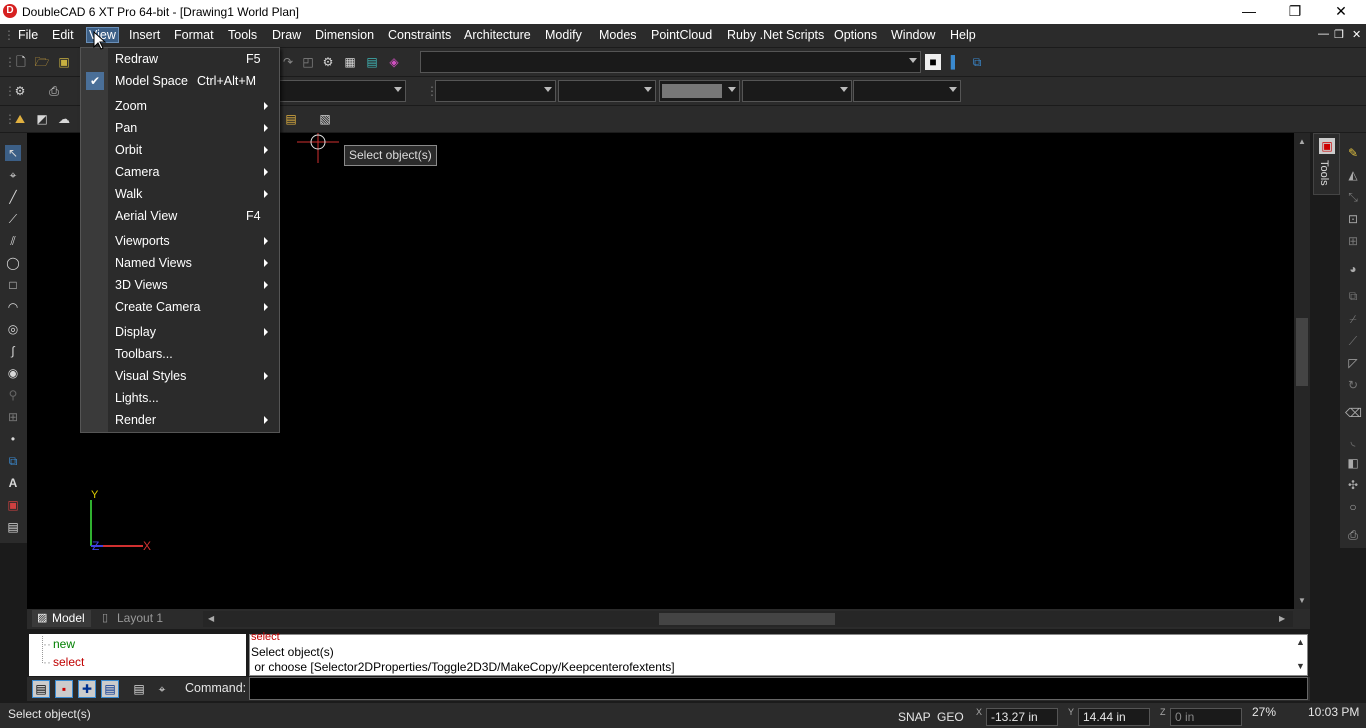  What do you see at coordinates (13, 461) in the screenshot?
I see `block-icon: ⧉` at bounding box center [13, 461].